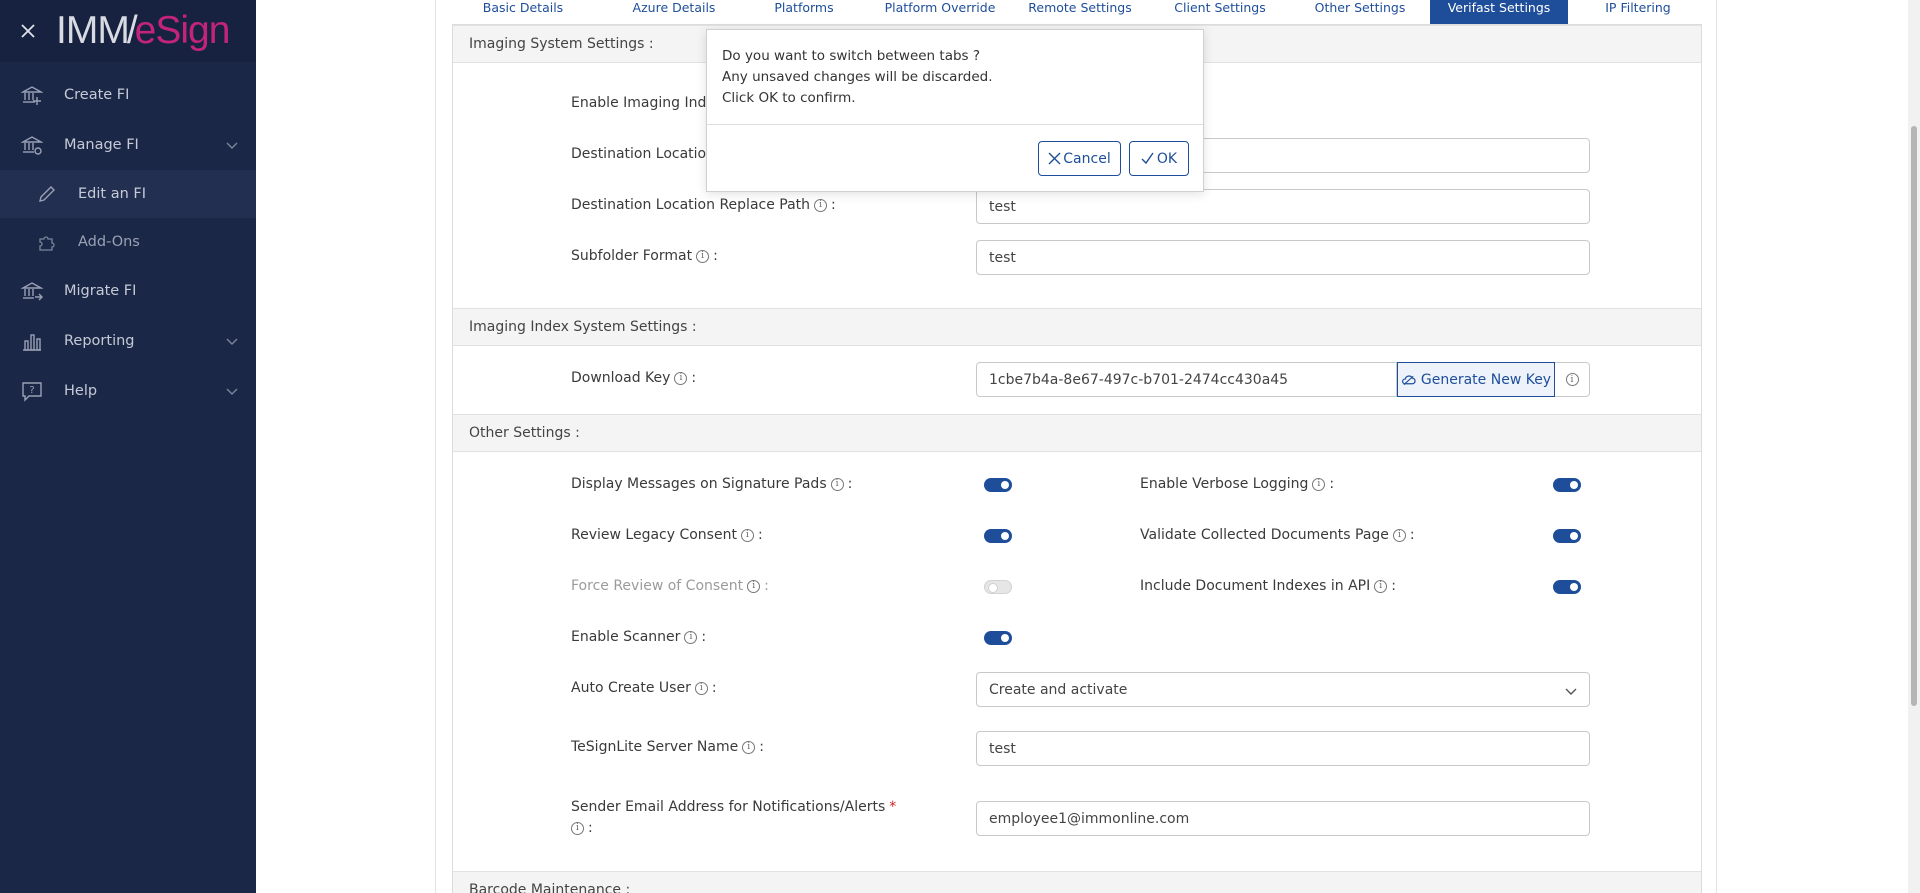 The width and height of the screenshot is (1920, 893). Describe the element at coordinates (1220, 12) in the screenshot. I see `tab-client-settings: Client Settings` at that location.